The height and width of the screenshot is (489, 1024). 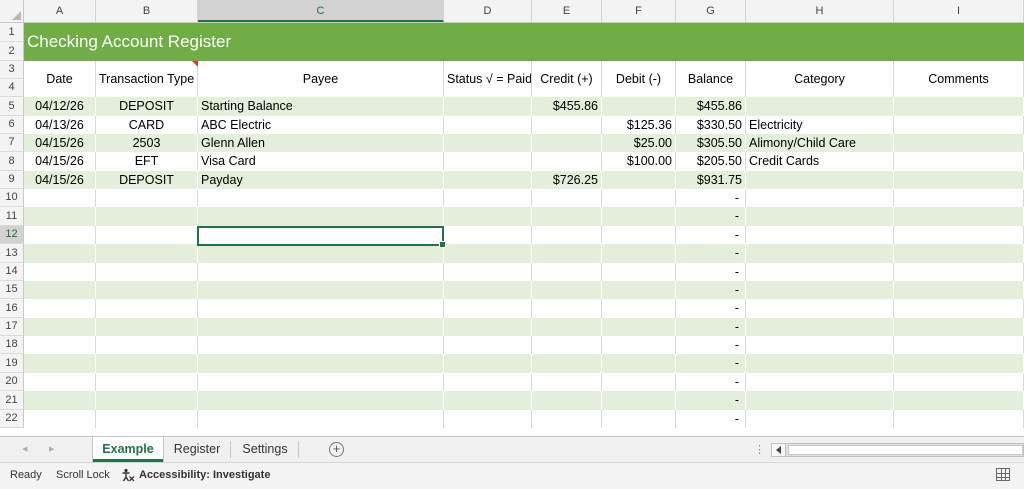 What do you see at coordinates (12, 143) in the screenshot?
I see `row-header: 7` at bounding box center [12, 143].